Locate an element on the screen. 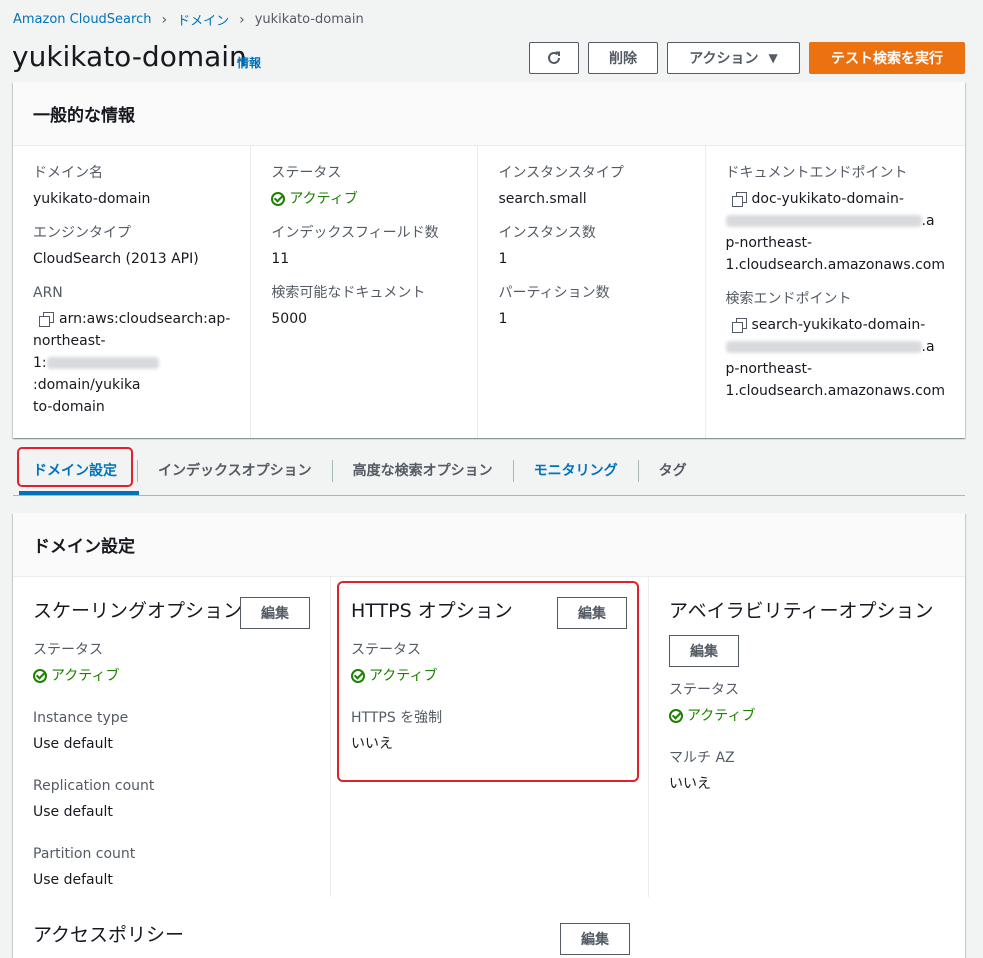 This screenshot has height=958, width=983. breadcrumb-domains: ドメイン is located at coordinates (203, 19).